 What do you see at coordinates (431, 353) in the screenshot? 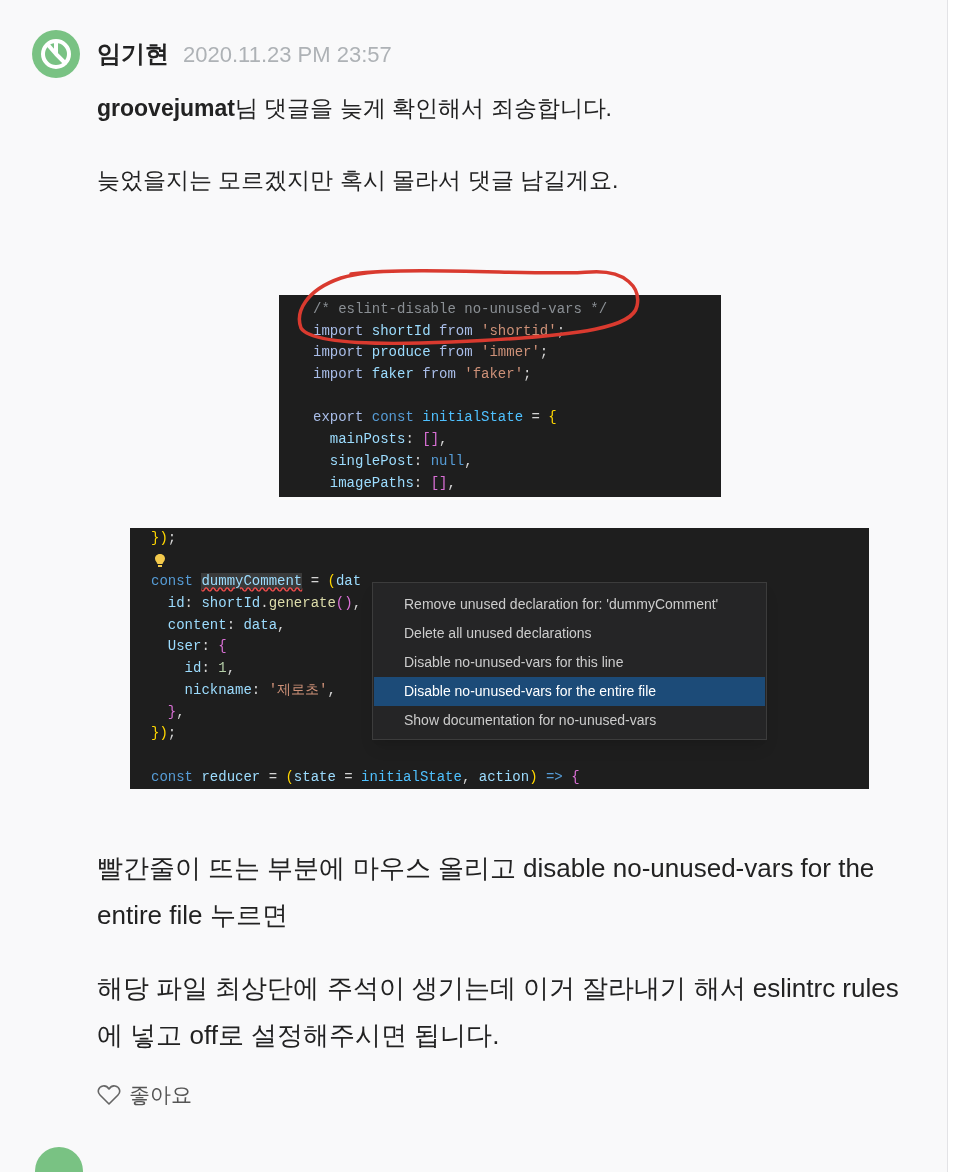
I see `code-line: import produce from 'immer';` at bounding box center [431, 353].